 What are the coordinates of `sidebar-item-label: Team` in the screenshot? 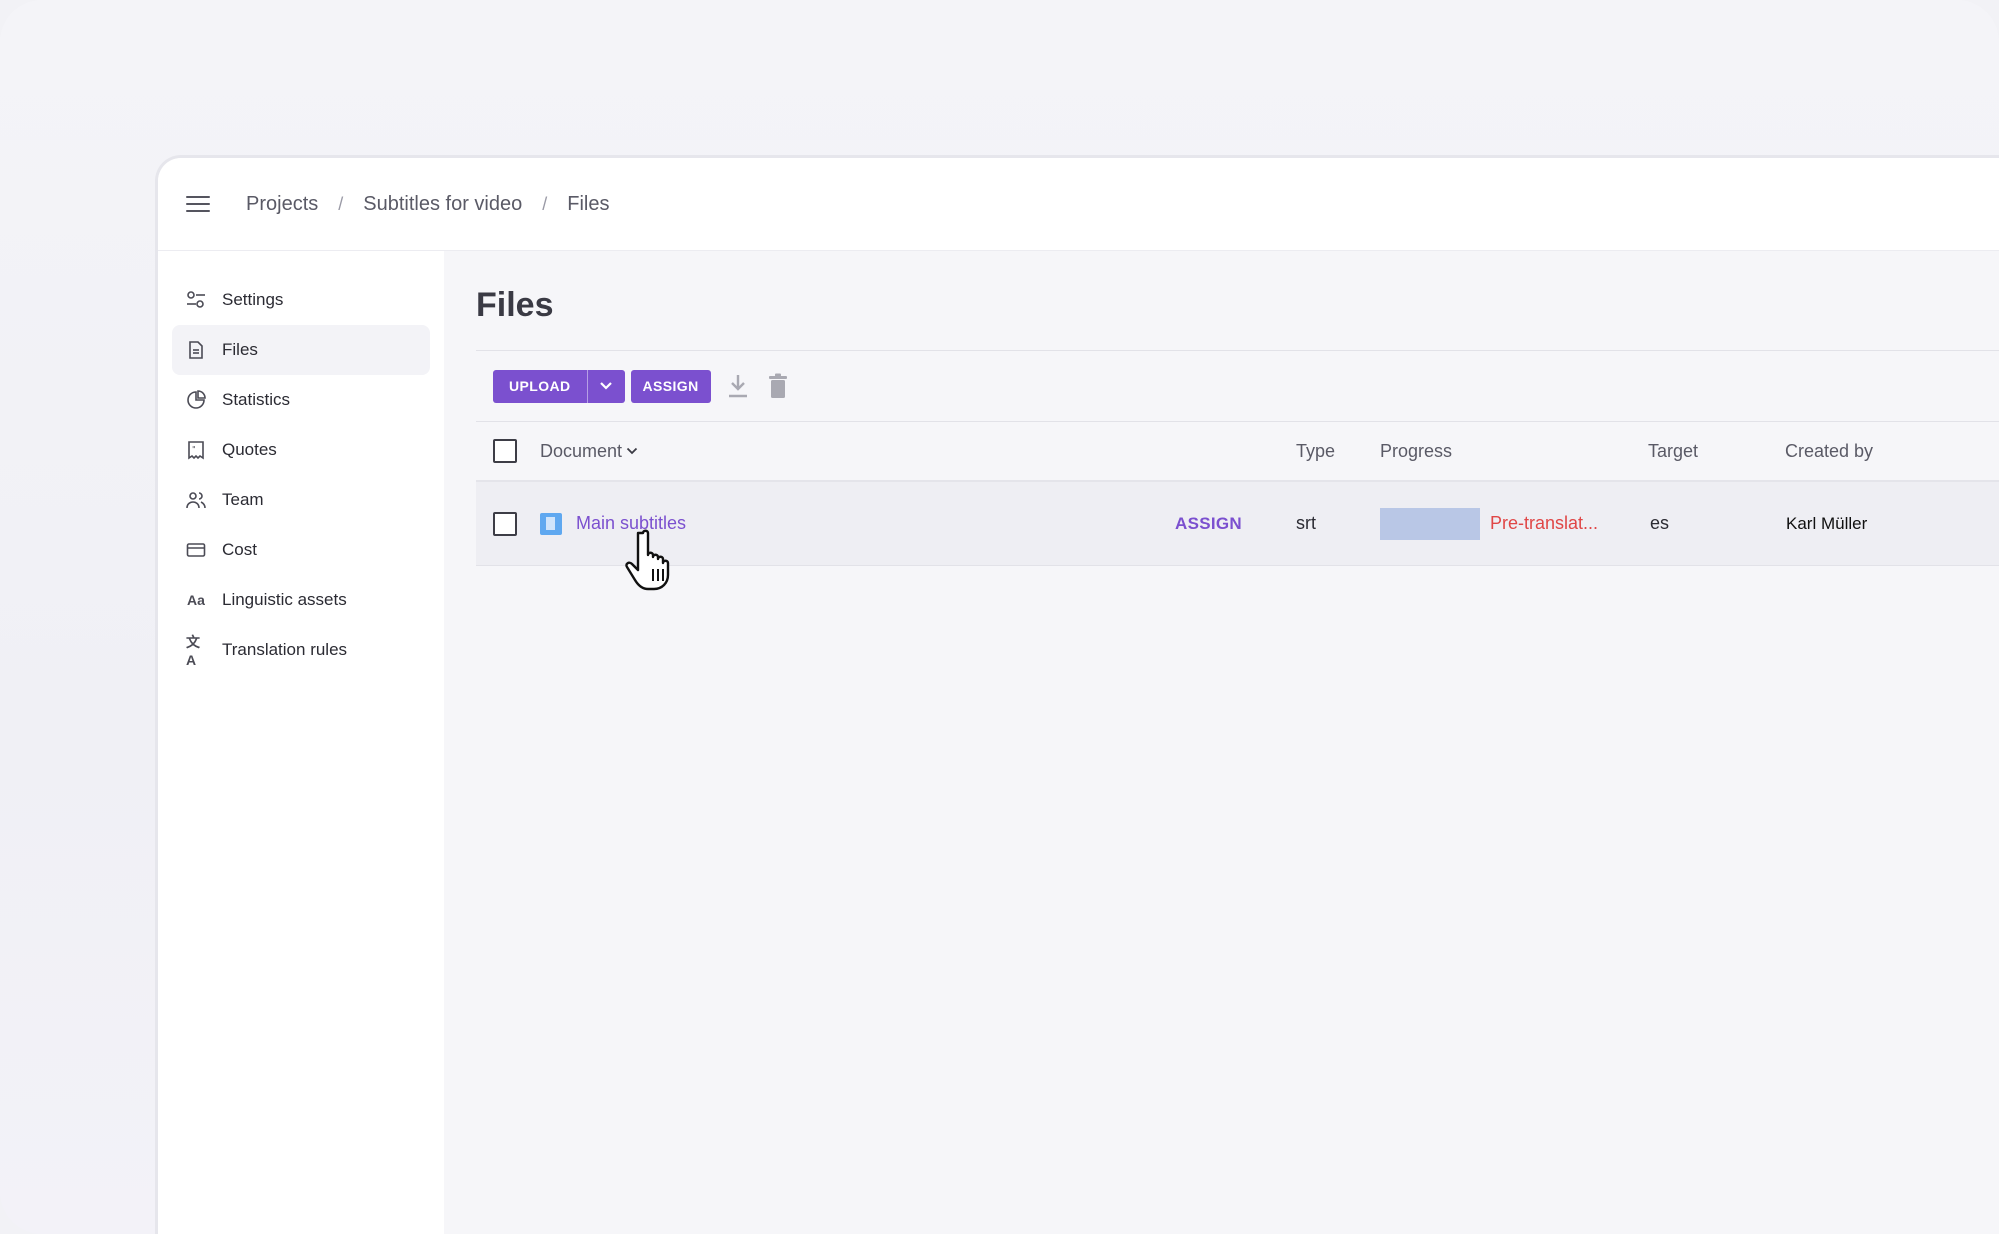 It's located at (243, 499).